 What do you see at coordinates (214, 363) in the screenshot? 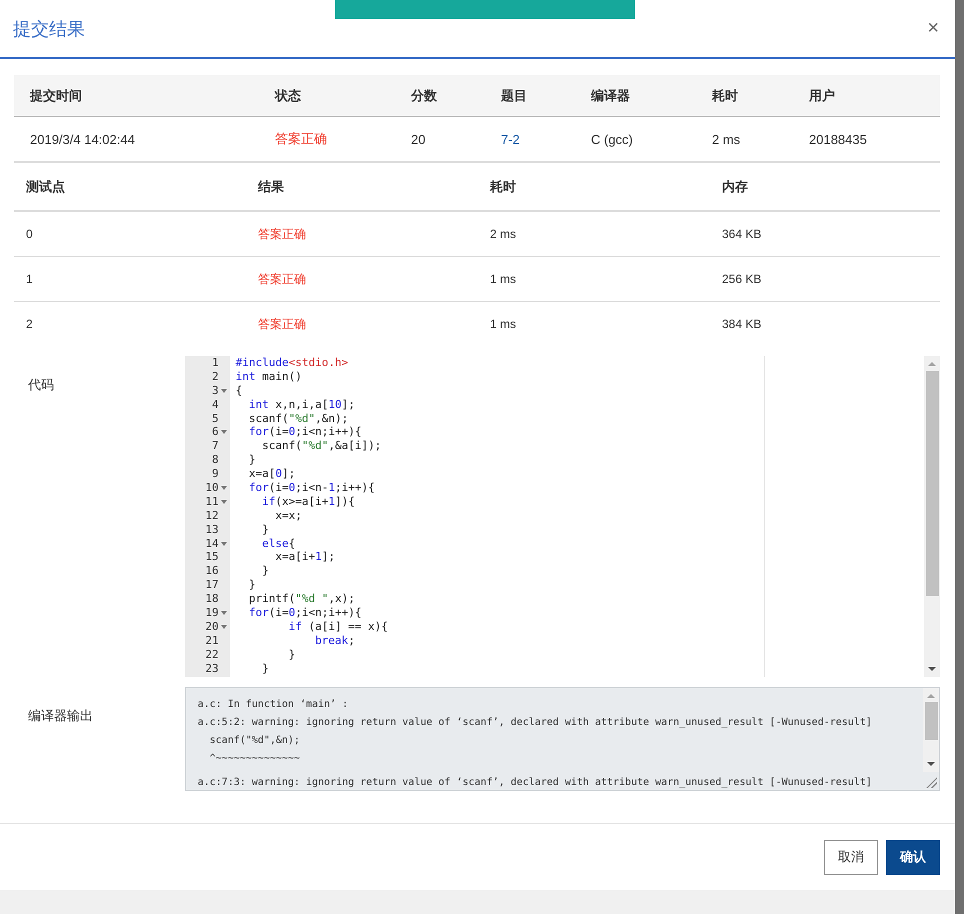
I see `line-number: 1` at bounding box center [214, 363].